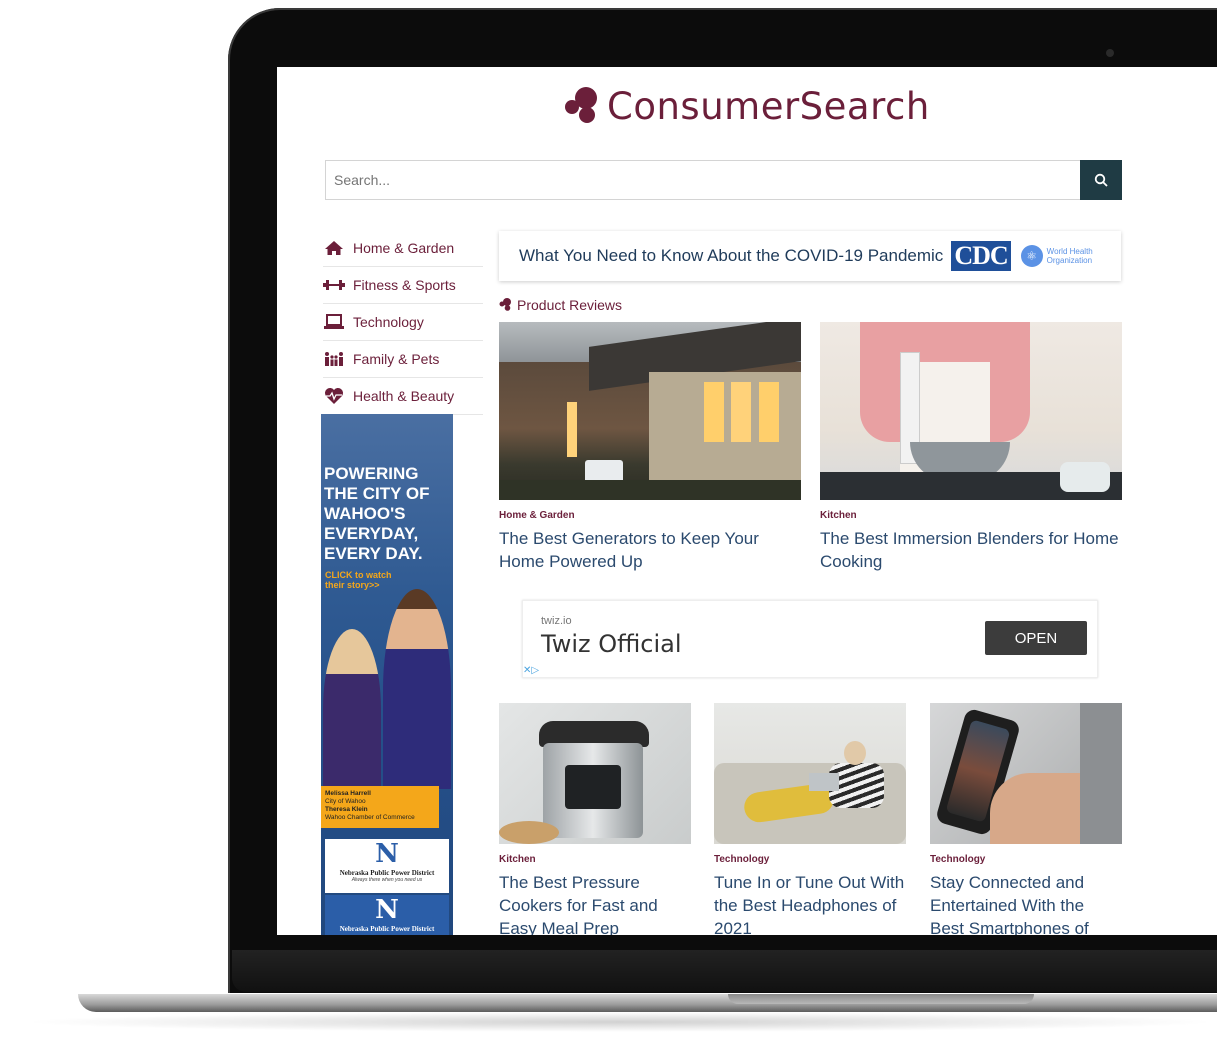  What do you see at coordinates (531, 670) in the screenshot?
I see `adchoices-icon: ✕▷` at bounding box center [531, 670].